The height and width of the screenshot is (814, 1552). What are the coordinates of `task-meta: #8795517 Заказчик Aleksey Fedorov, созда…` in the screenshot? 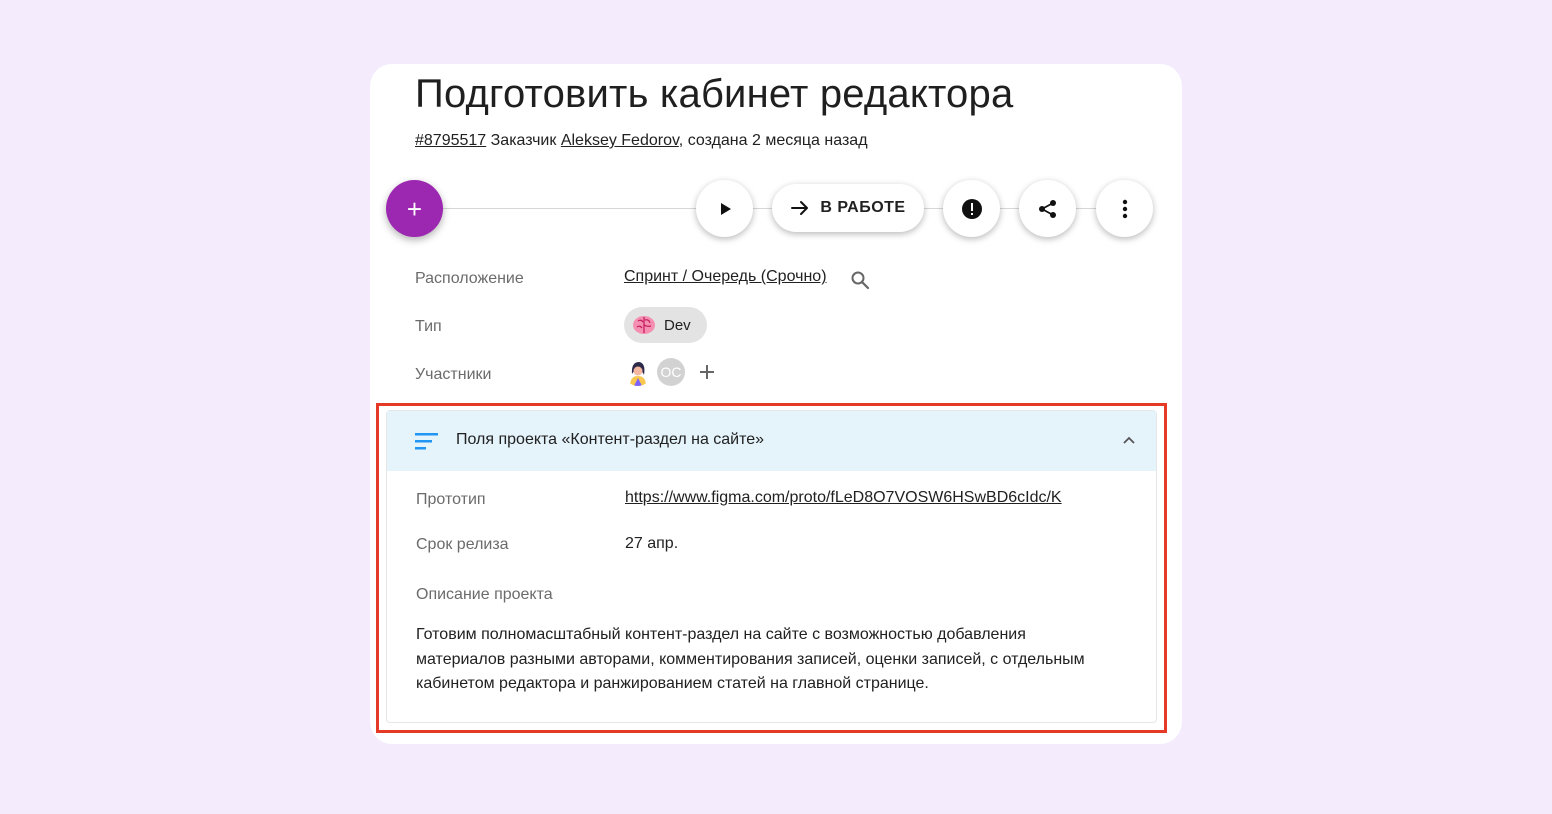 It's located at (641, 141).